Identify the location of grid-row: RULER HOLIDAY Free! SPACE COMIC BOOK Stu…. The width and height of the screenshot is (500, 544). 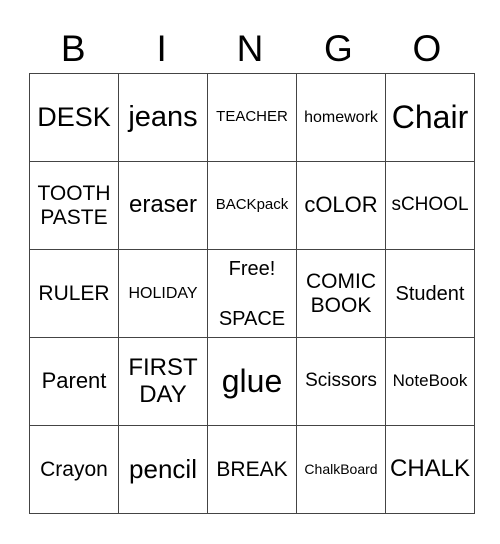
(252, 293).